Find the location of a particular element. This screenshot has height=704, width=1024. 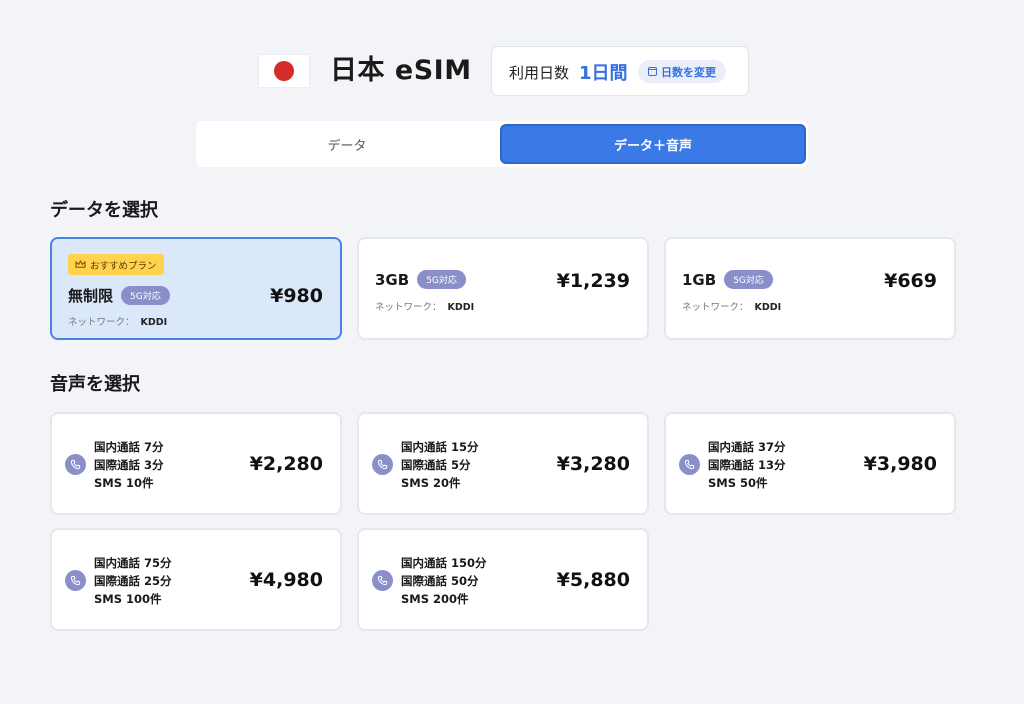

change-days-button: 日数を変更 is located at coordinates (682, 71).